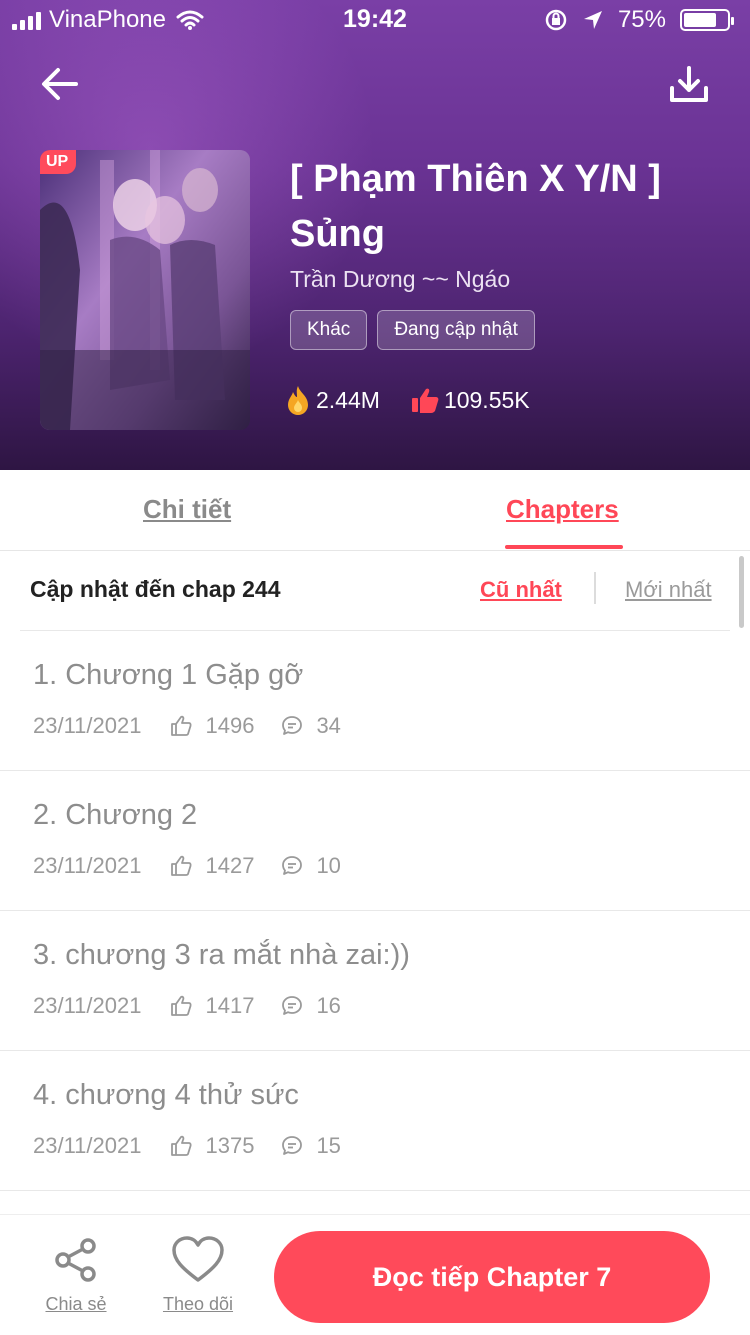  I want to click on chapter-title: 3. chương 3 ra mắt nhà zai:)), so click(221, 955).